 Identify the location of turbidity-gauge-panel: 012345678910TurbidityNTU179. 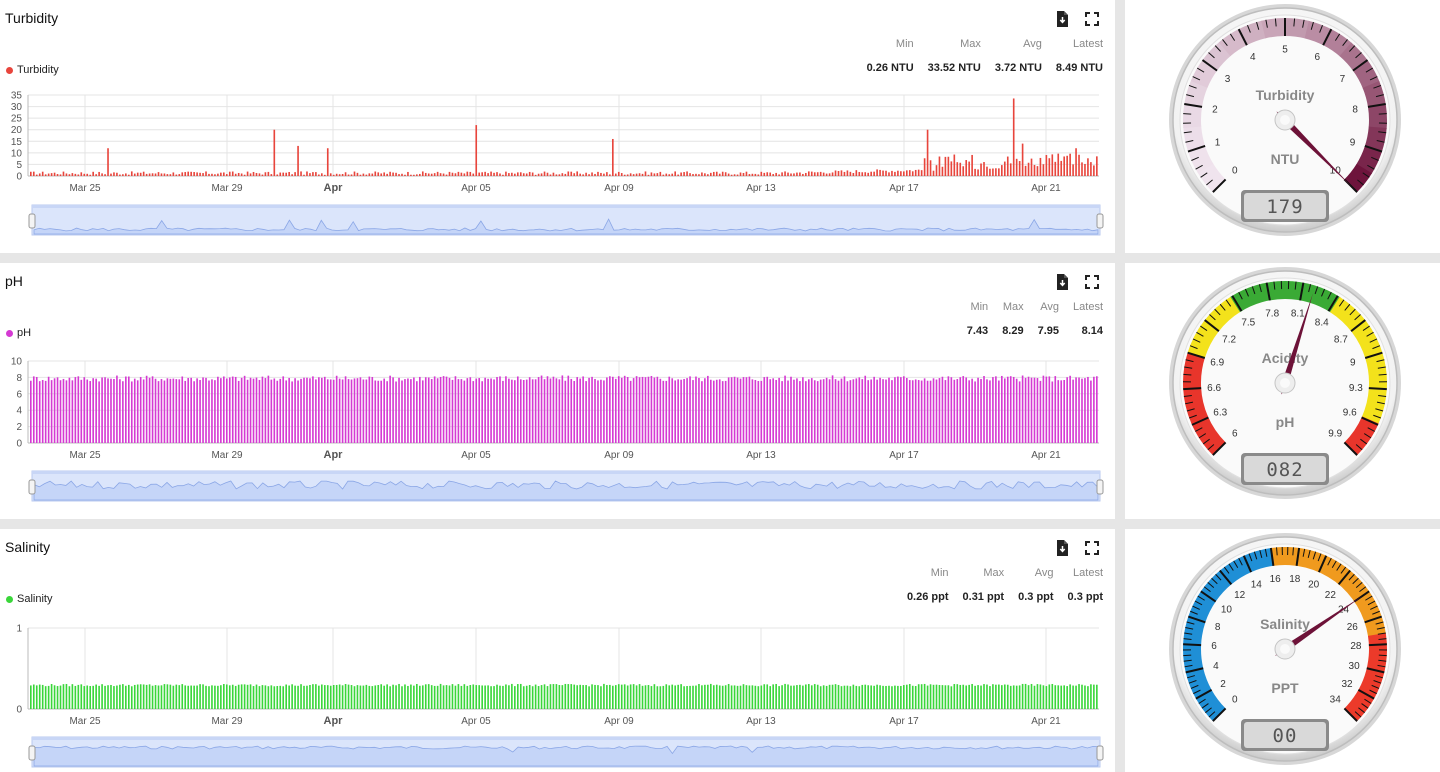
(1282, 126).